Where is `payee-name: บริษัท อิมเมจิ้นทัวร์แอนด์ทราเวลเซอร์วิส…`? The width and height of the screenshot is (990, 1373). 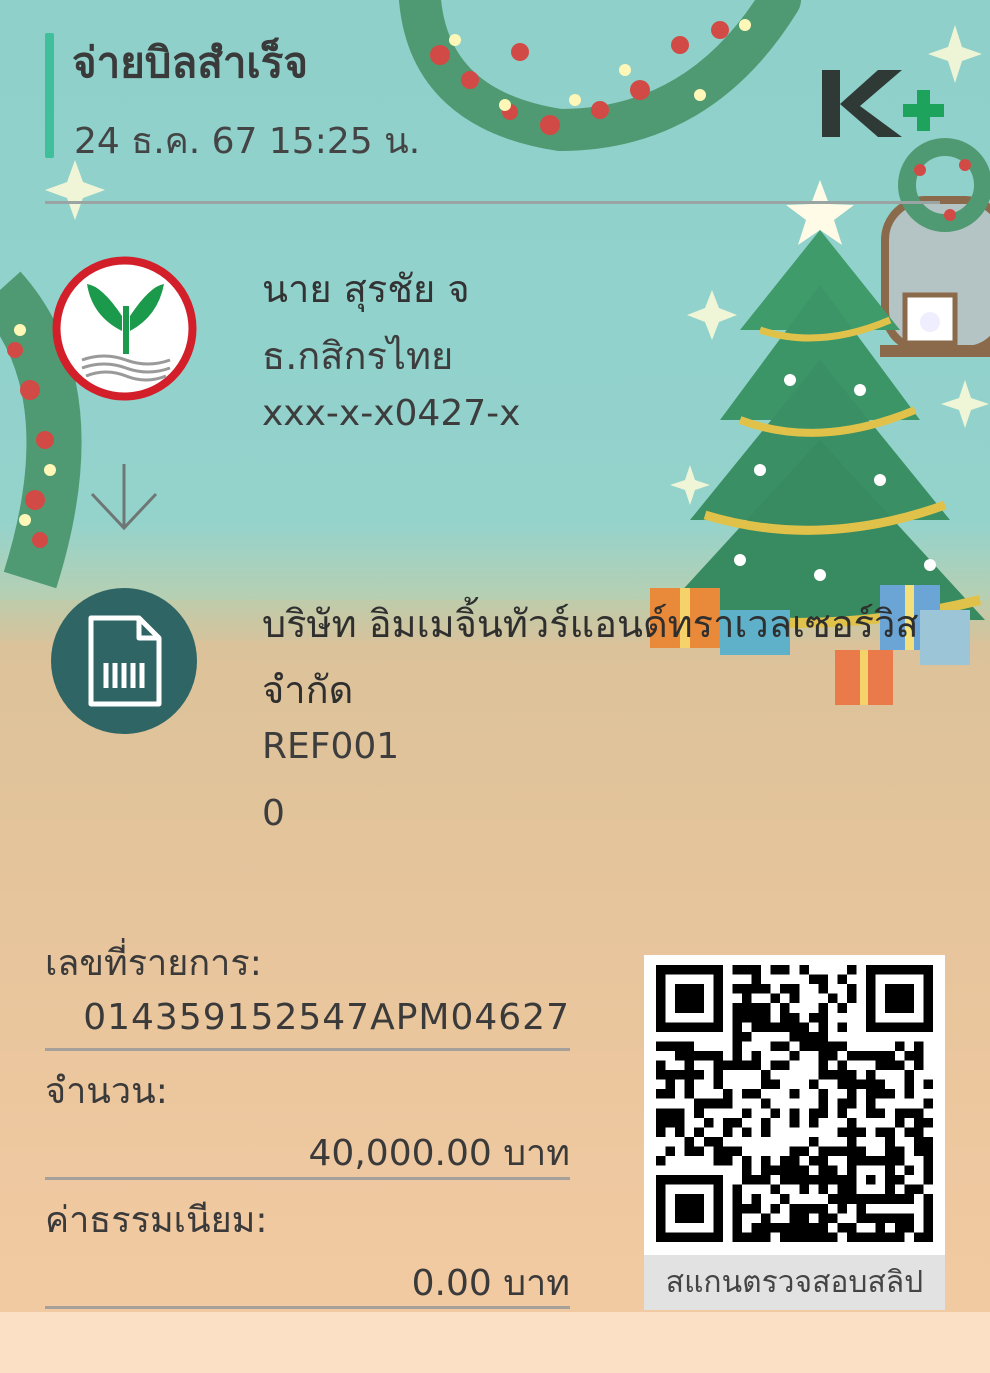 payee-name: บริษัท อิมเมจิ้นทัวร์แอนด์ทราเวลเซอร์วิส… is located at coordinates (590, 657).